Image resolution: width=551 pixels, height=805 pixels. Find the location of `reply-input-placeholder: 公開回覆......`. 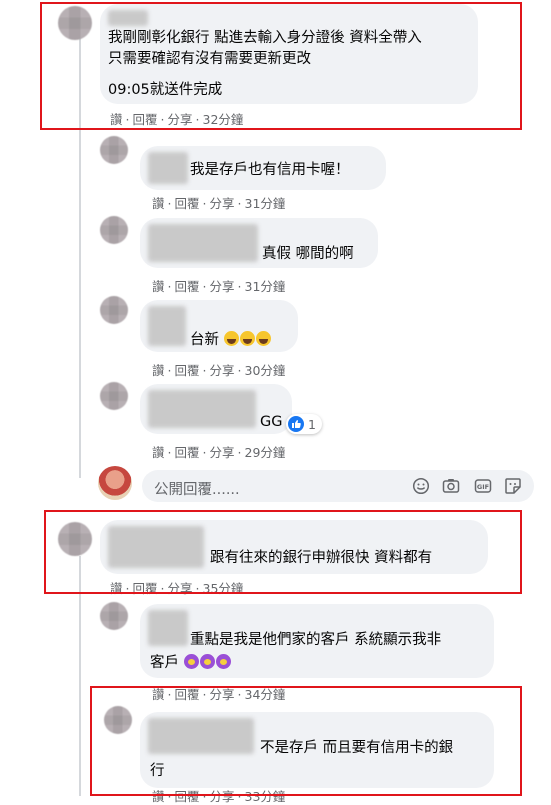

reply-input-placeholder: 公開回覆...... is located at coordinates (197, 490).